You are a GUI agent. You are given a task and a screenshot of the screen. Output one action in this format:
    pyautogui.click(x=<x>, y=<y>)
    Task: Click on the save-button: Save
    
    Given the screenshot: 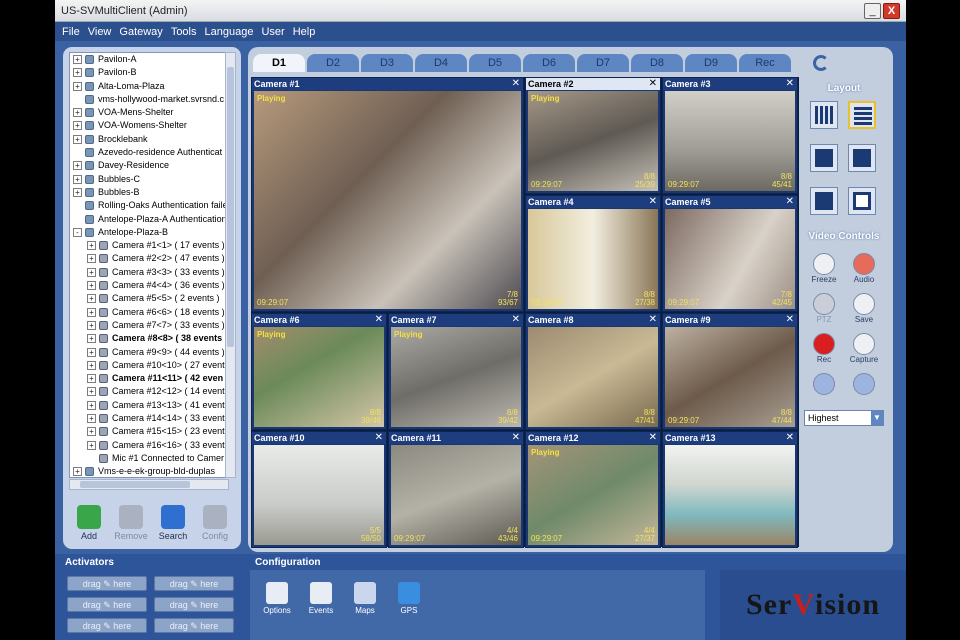 What is the action you would take?
    pyautogui.click(x=864, y=308)
    